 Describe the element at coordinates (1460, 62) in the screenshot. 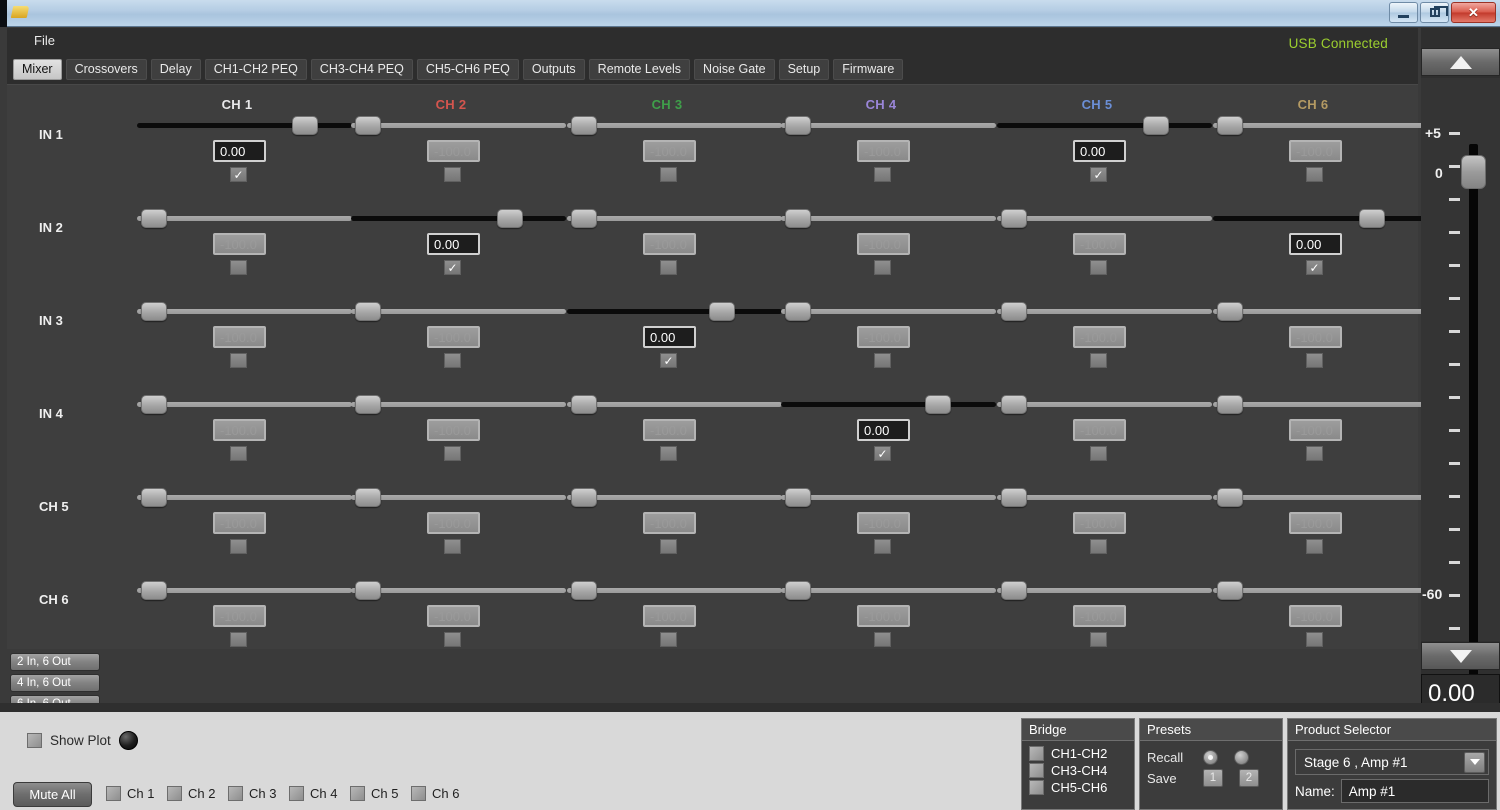

I see `fader-up-button` at that location.